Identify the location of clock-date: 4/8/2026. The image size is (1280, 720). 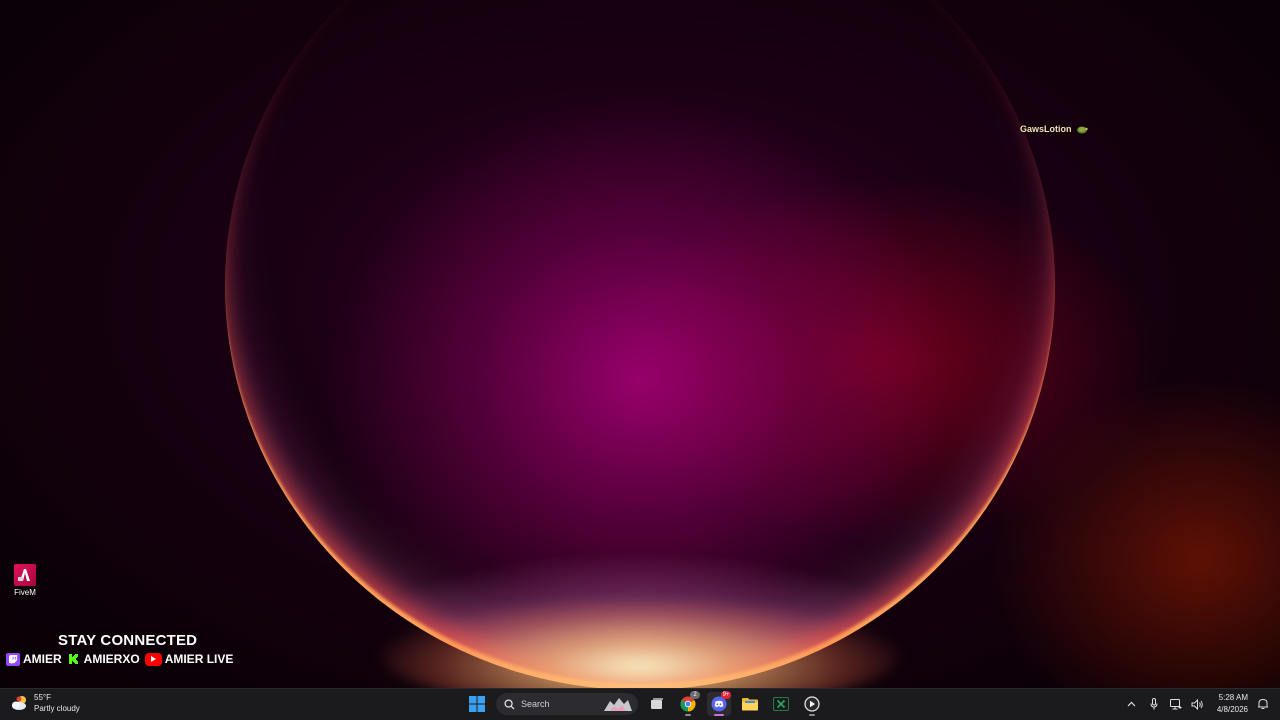
(1232, 709).